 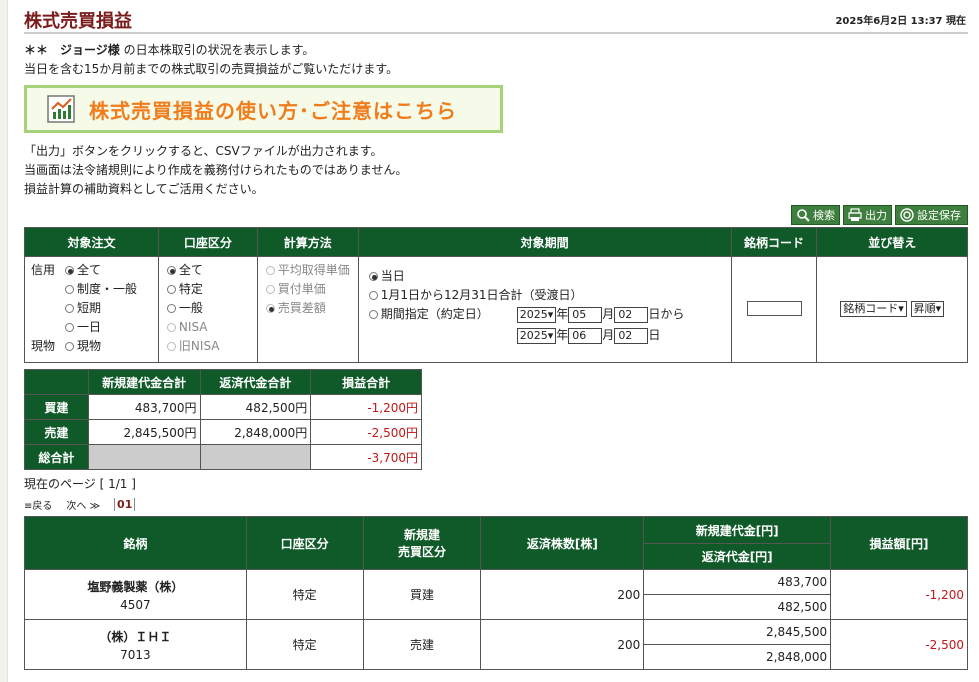 I want to click on detail-header-stock: 銘柄, so click(x=135, y=543).